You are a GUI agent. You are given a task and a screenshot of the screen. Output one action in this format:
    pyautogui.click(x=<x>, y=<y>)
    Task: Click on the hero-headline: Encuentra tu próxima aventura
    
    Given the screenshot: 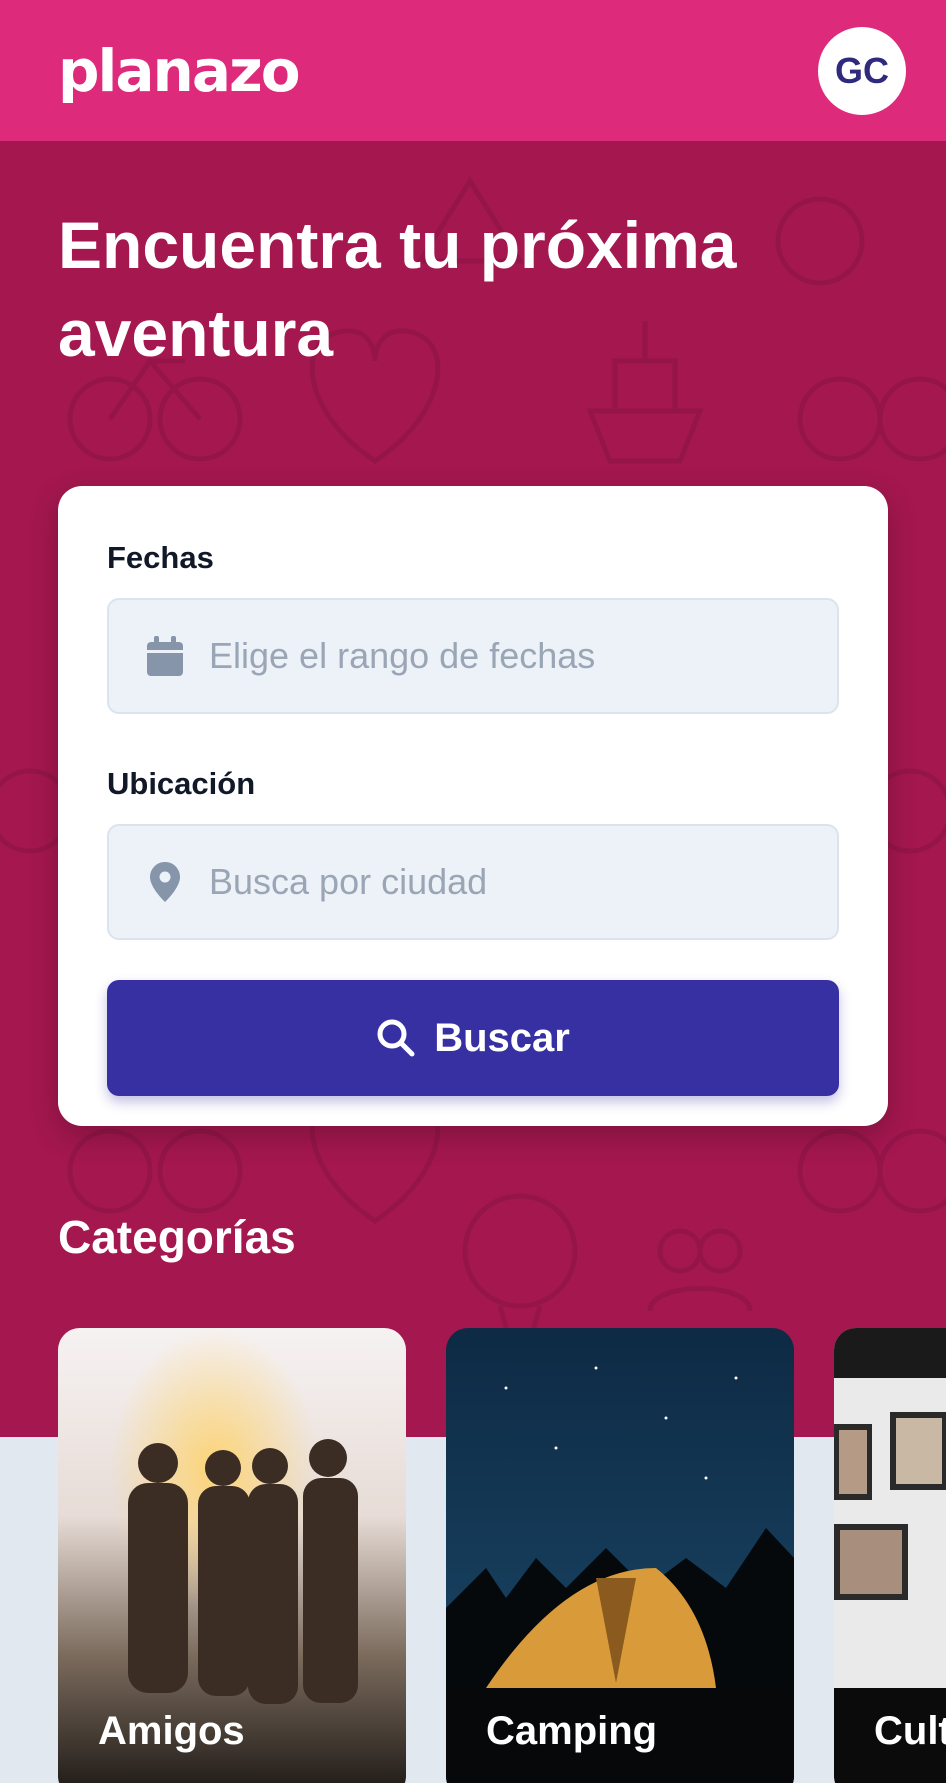 What is the action you would take?
    pyautogui.click(x=397, y=289)
    